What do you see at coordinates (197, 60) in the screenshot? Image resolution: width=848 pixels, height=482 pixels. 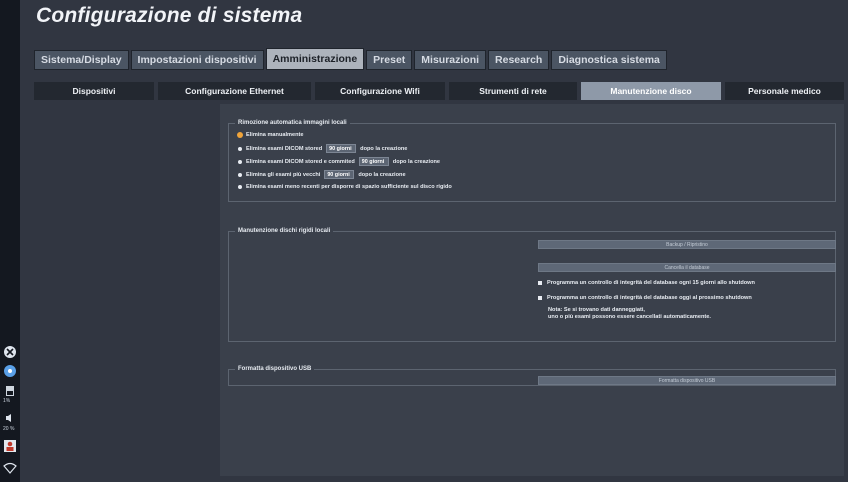 I see `tab-impostazioni-dispositivi: Impostazioni dispositivi` at bounding box center [197, 60].